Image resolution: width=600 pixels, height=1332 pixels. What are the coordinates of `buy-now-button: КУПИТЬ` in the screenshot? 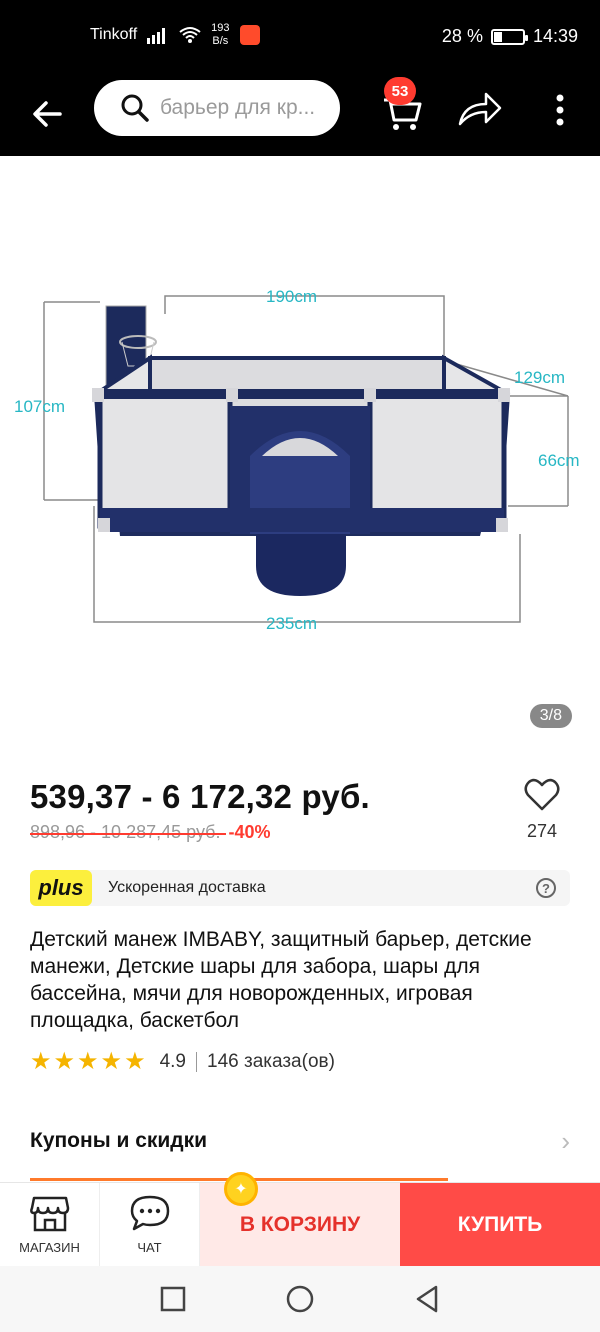 It's located at (500, 1225).